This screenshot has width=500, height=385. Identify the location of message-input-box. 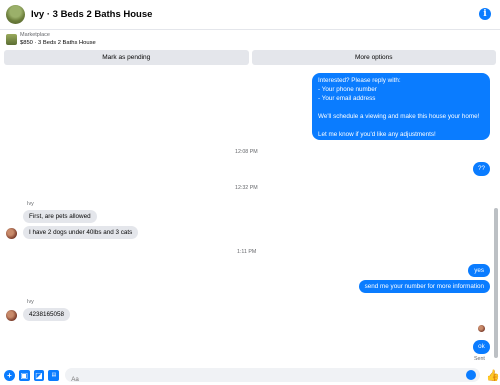
(273, 376).